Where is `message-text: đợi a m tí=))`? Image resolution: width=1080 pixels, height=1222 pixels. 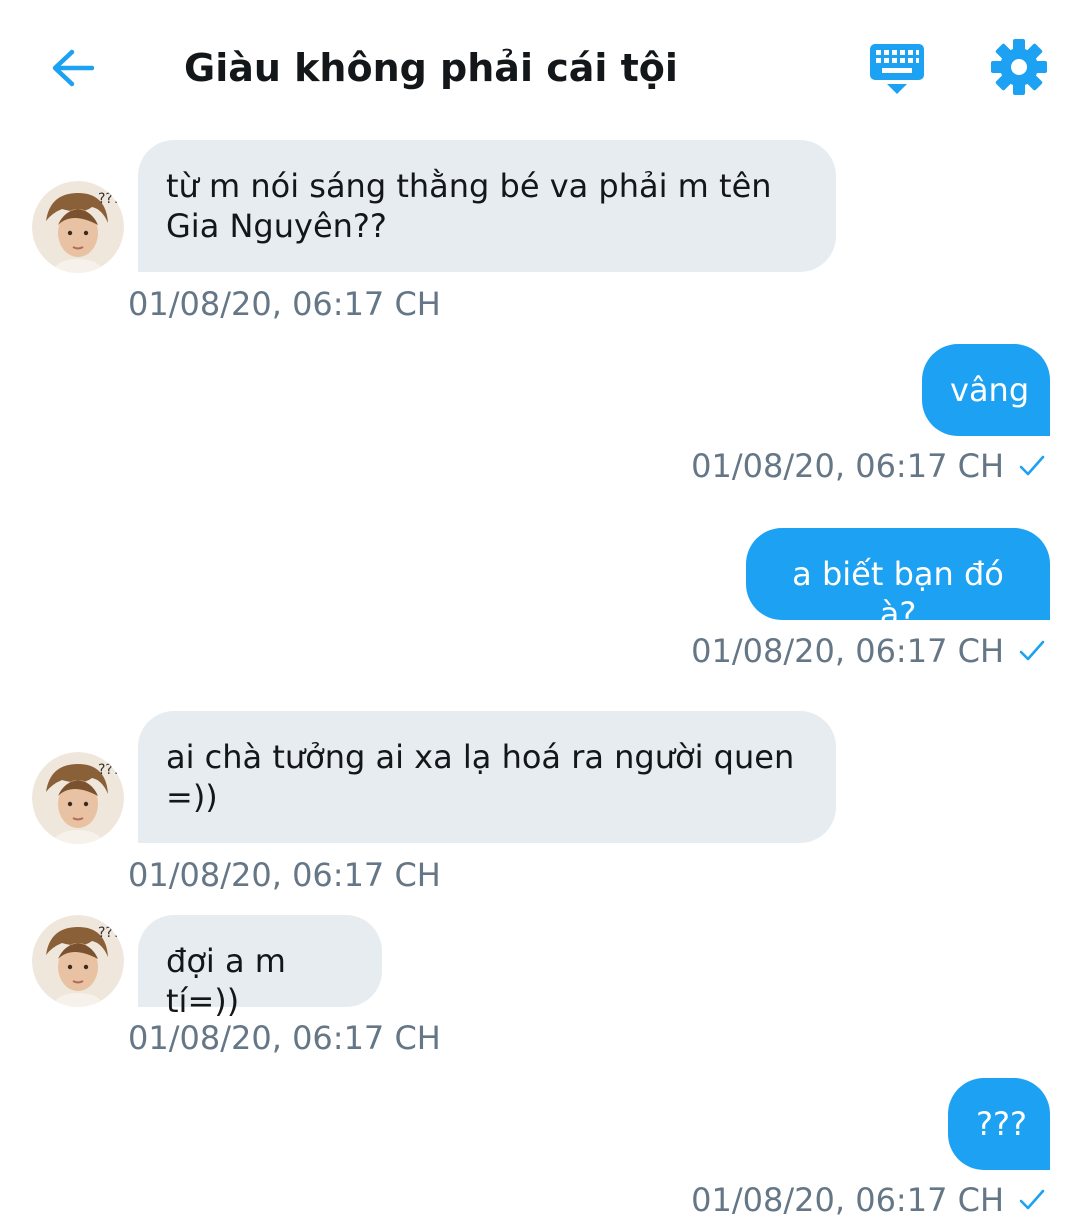 message-text: đợi a m tí=)) is located at coordinates (226, 981).